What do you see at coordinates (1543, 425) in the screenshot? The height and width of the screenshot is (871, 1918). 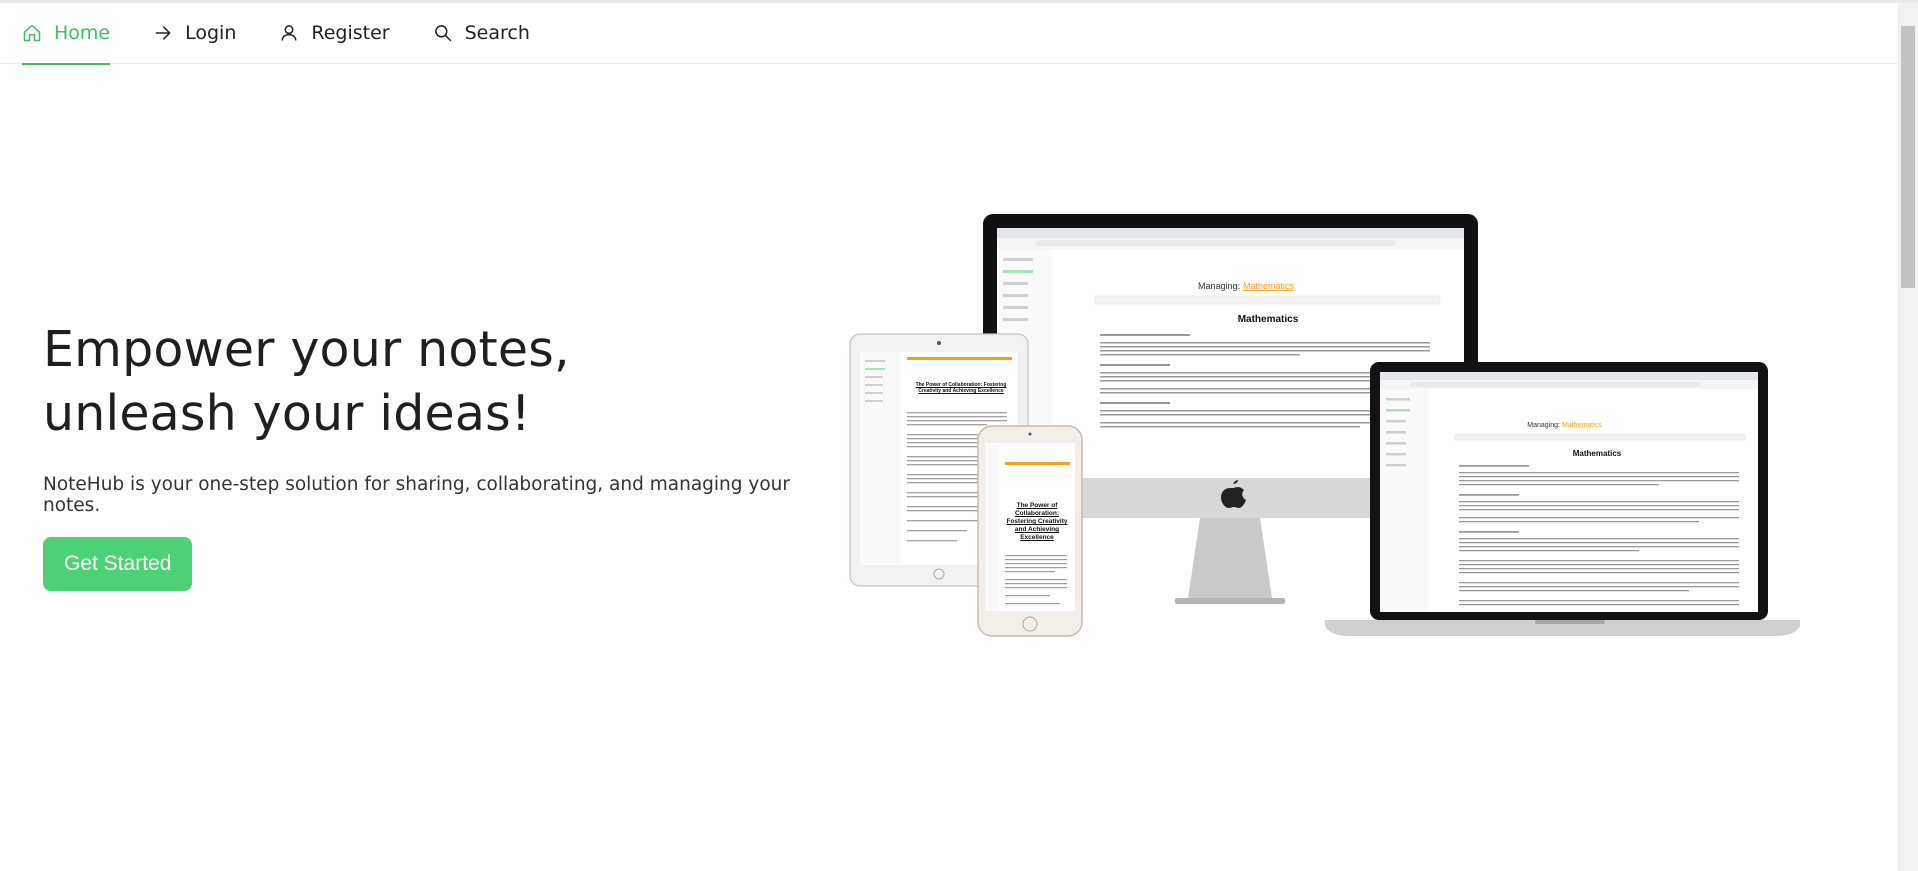 I see `laptop-heading-prefix: Managing:` at bounding box center [1543, 425].